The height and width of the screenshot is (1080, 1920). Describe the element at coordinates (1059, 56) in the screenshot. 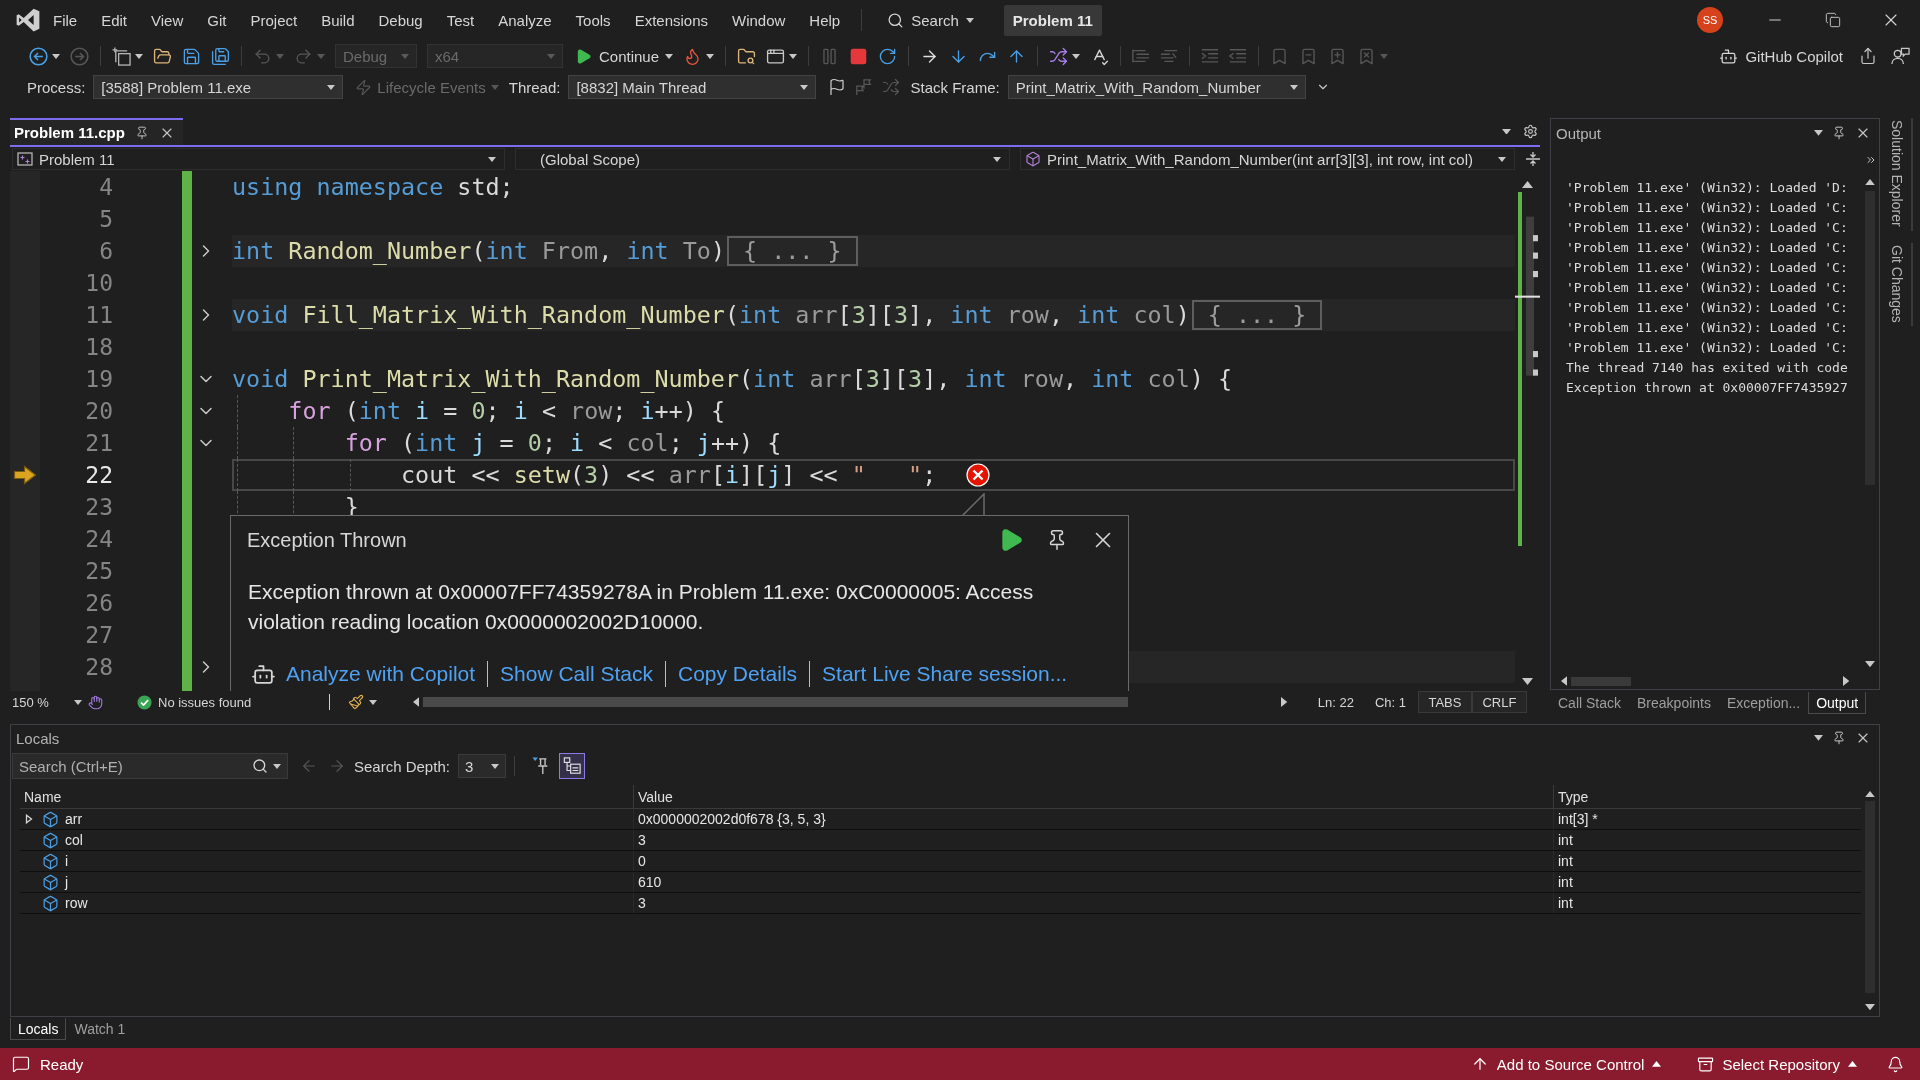

I see `shuffle-icon` at that location.